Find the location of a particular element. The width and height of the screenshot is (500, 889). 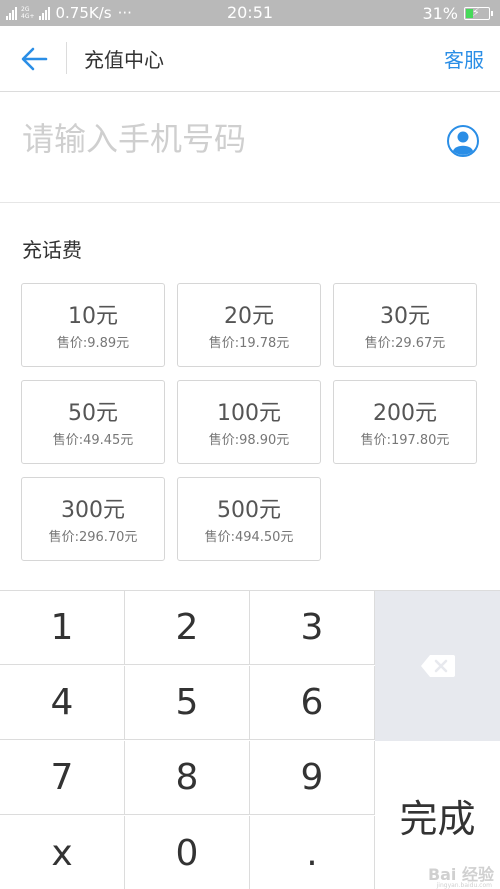

status-right: 31% ⚡ is located at coordinates (457, 13).